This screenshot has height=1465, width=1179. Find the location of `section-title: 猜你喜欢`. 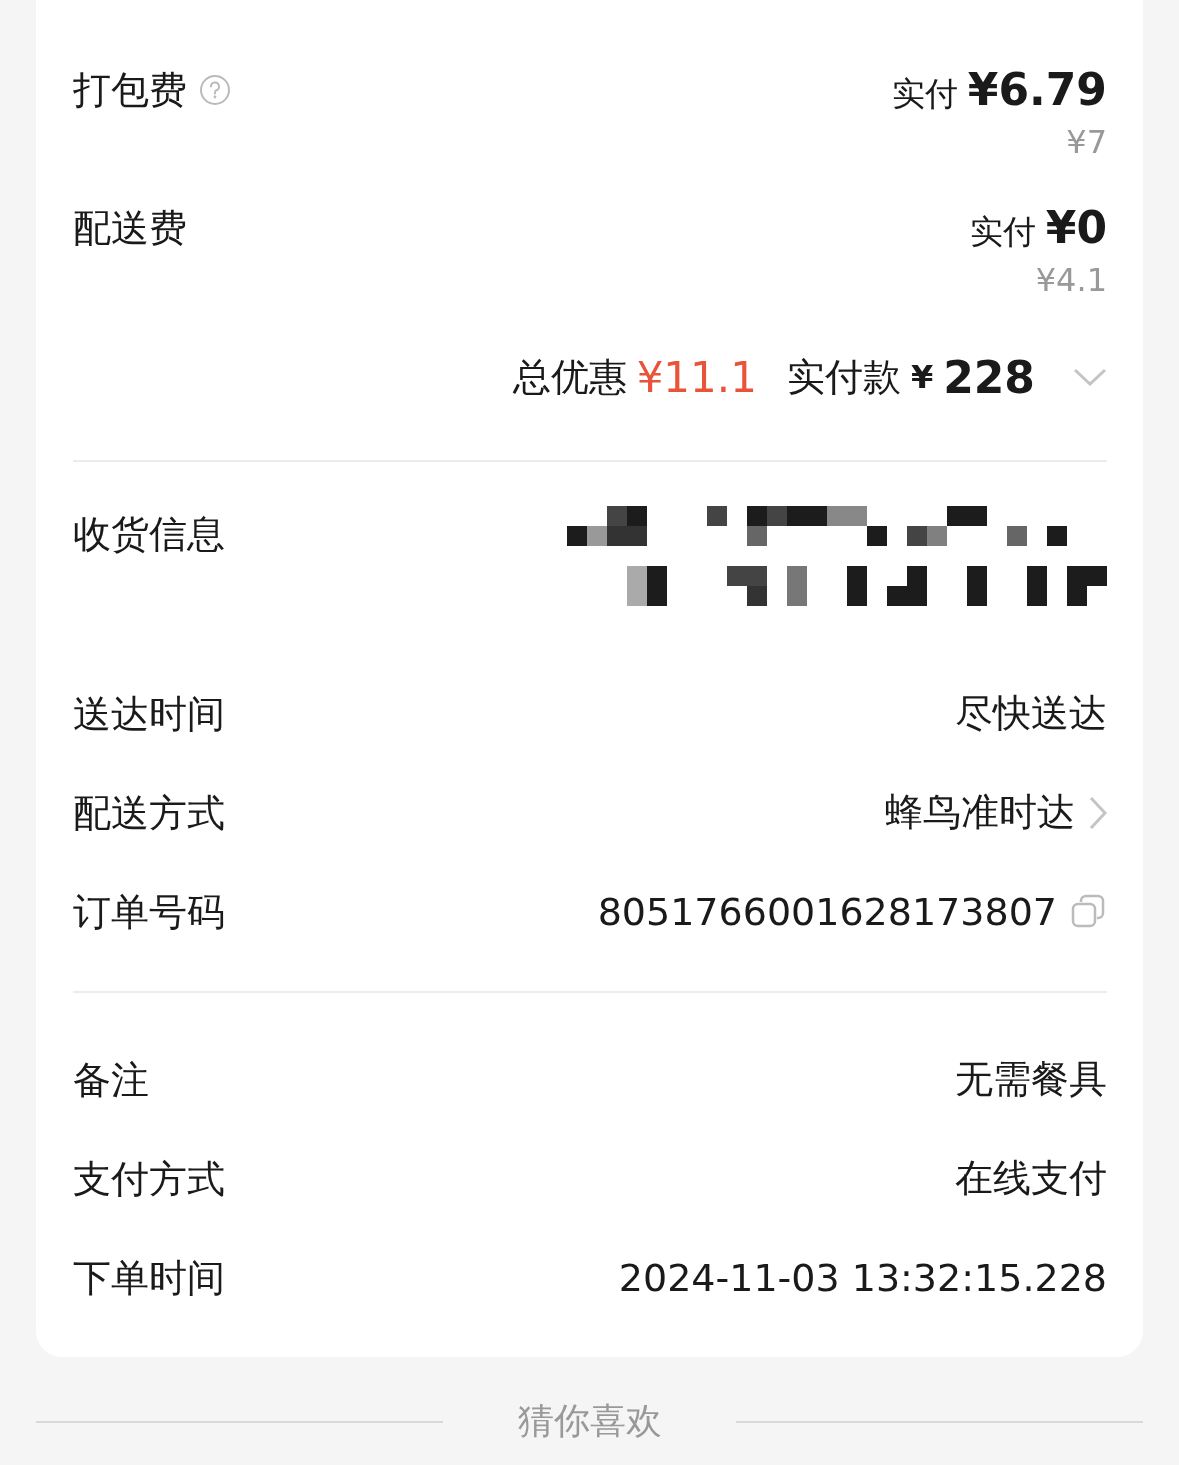

section-title: 猜你喜欢 is located at coordinates (589, 1421).